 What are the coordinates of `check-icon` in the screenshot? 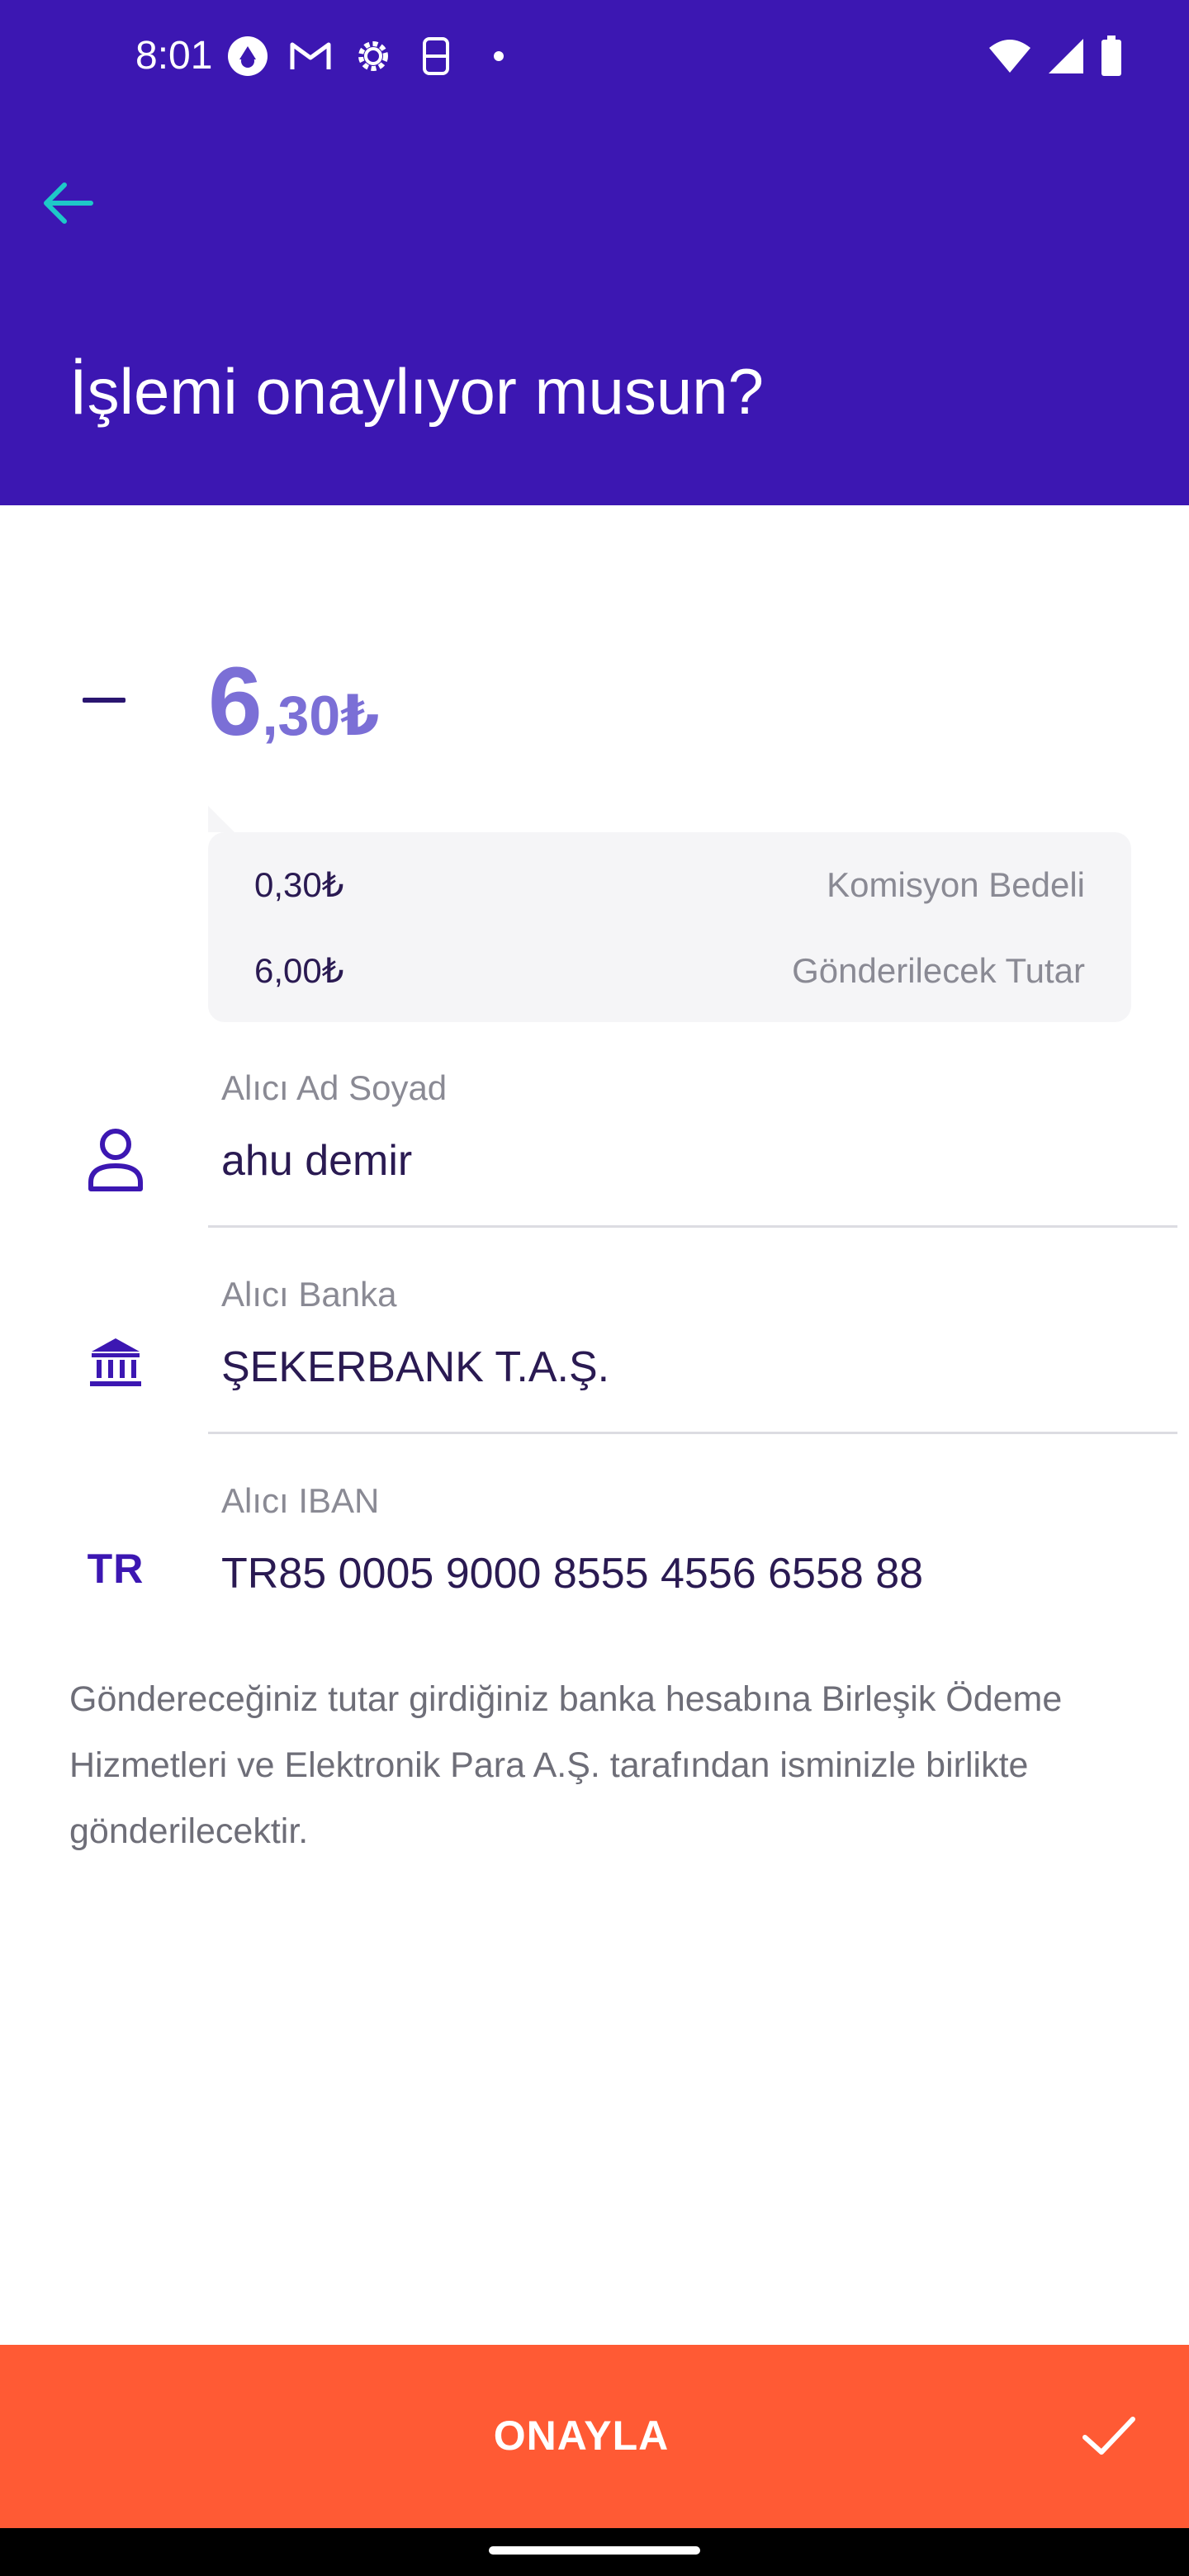 It's located at (1108, 2436).